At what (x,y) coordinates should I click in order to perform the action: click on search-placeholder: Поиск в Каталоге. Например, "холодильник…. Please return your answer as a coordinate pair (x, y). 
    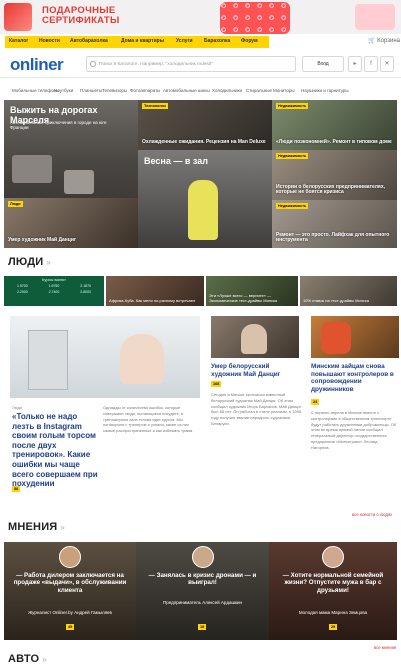
    Looking at the image, I should click on (156, 64).